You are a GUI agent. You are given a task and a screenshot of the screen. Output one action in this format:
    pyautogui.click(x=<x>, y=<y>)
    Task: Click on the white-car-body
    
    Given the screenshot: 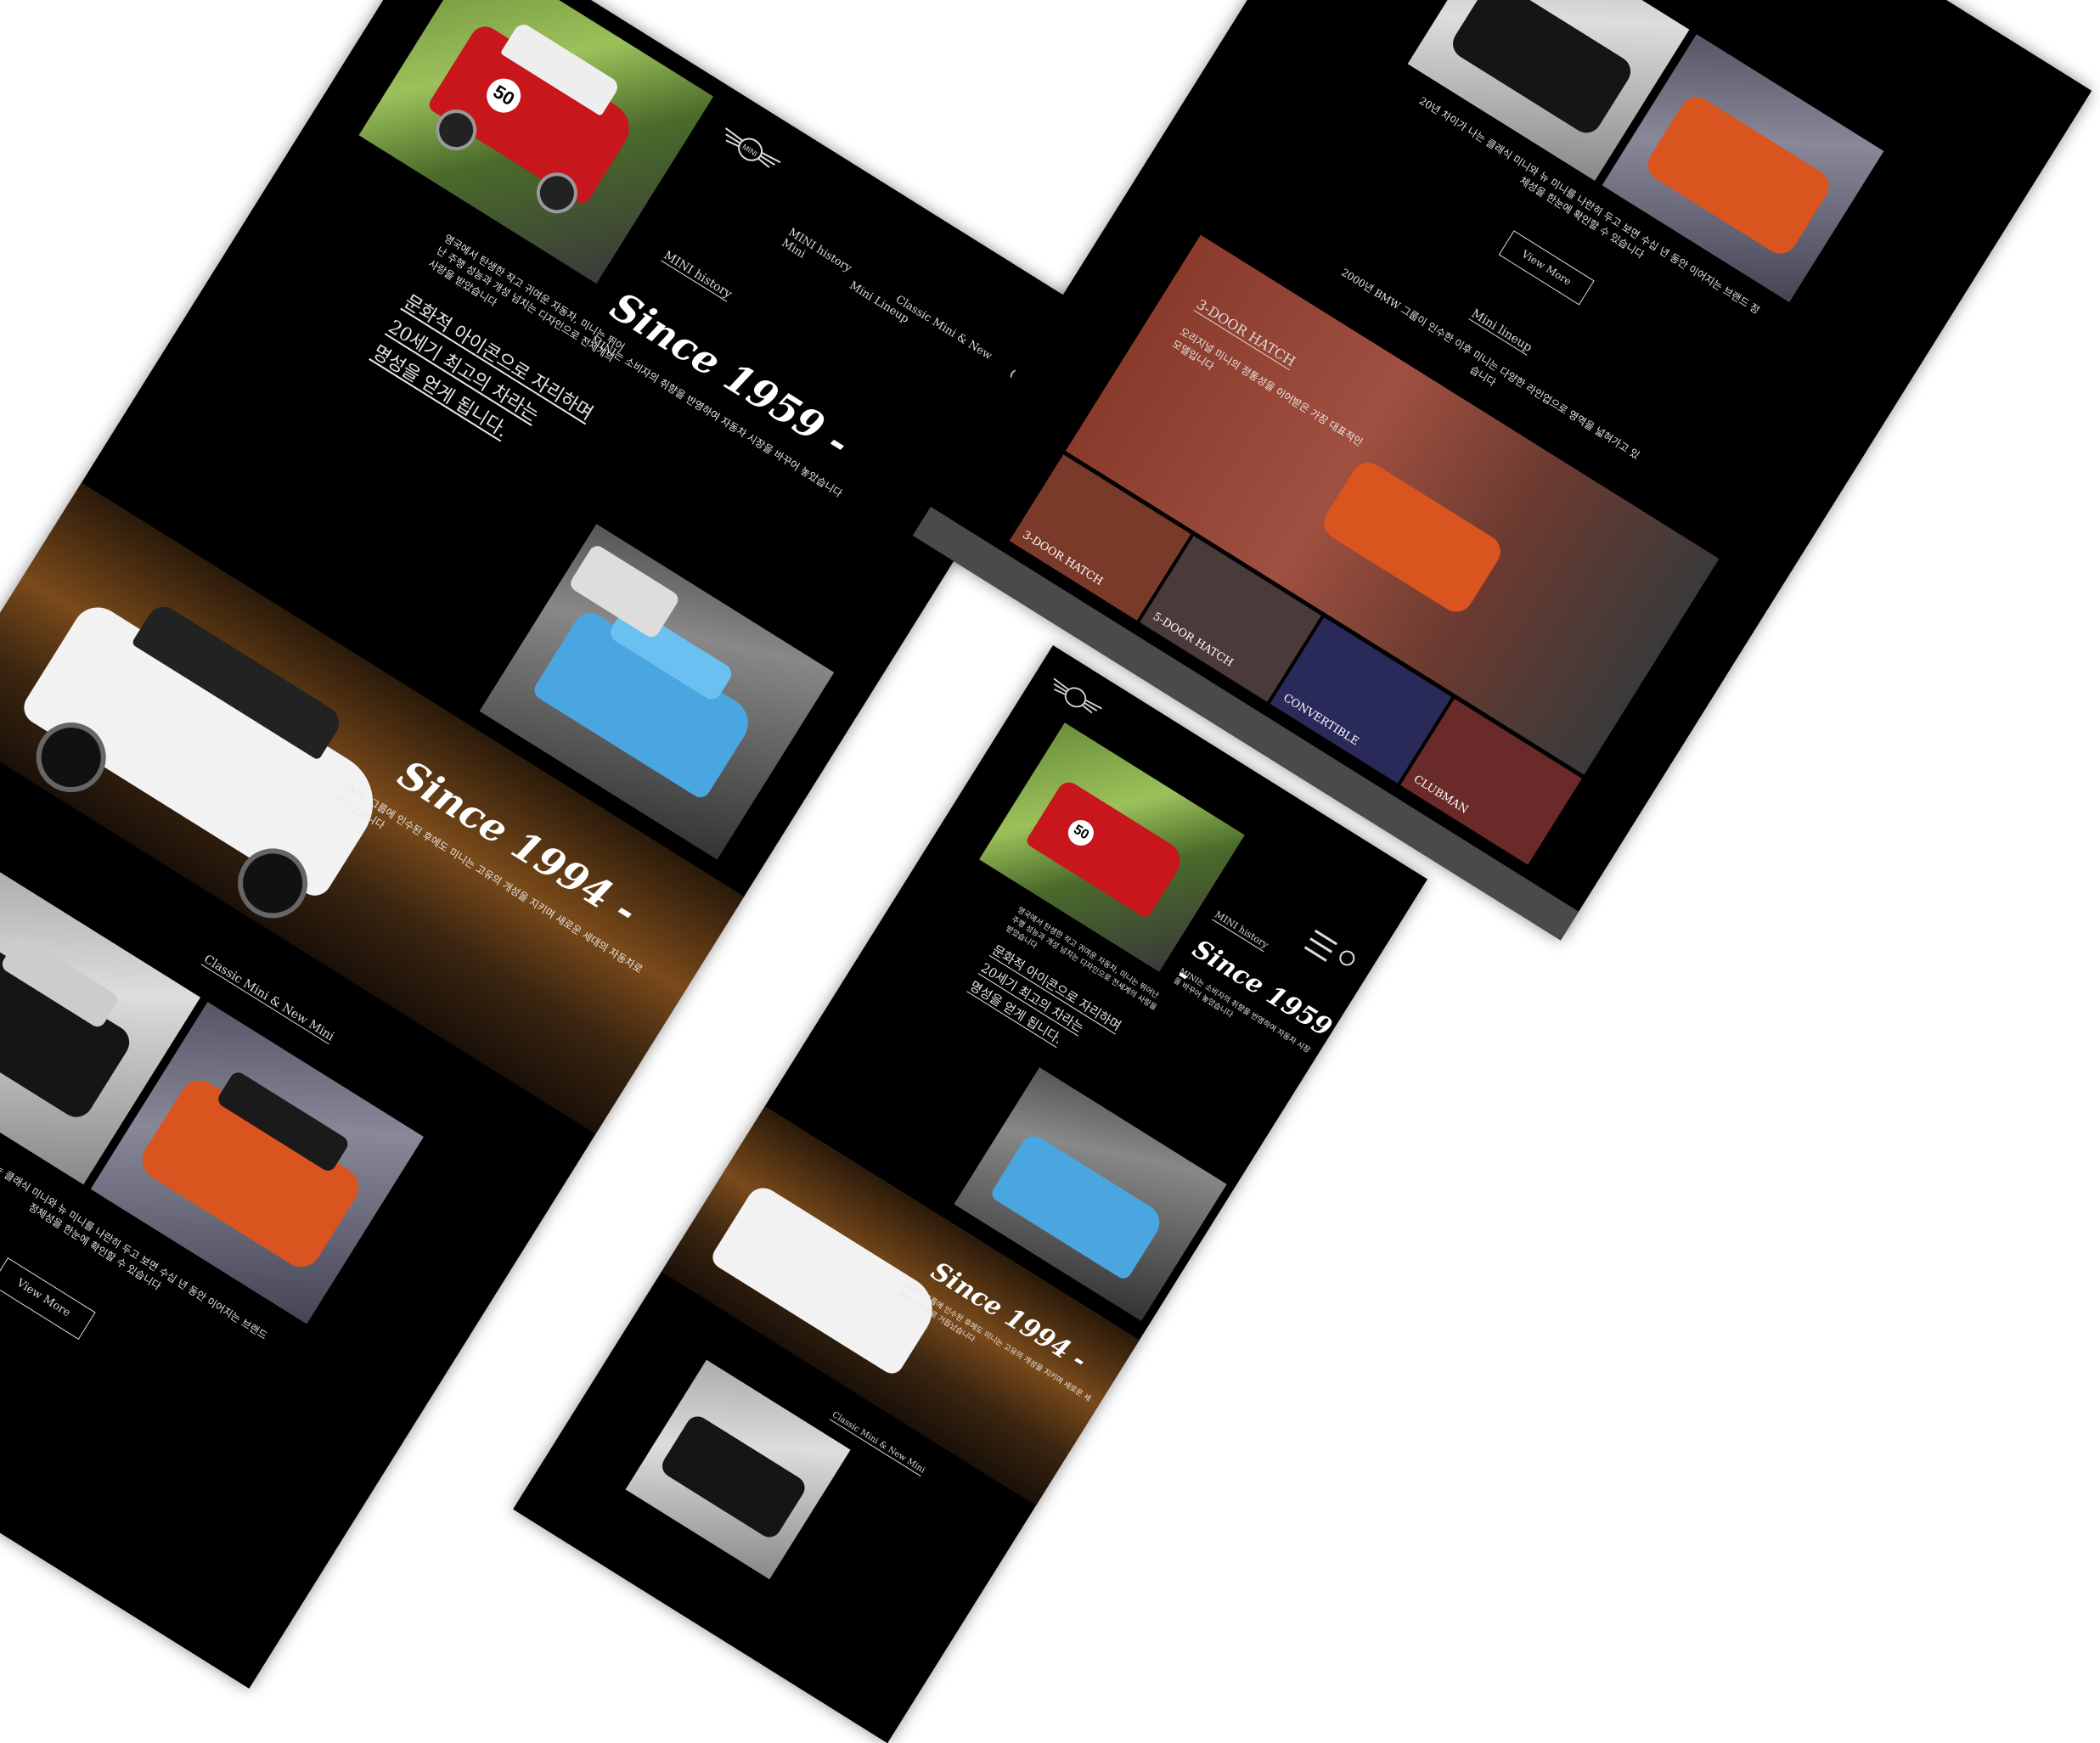 What is the action you would take?
    pyautogui.click(x=826, y=1279)
    